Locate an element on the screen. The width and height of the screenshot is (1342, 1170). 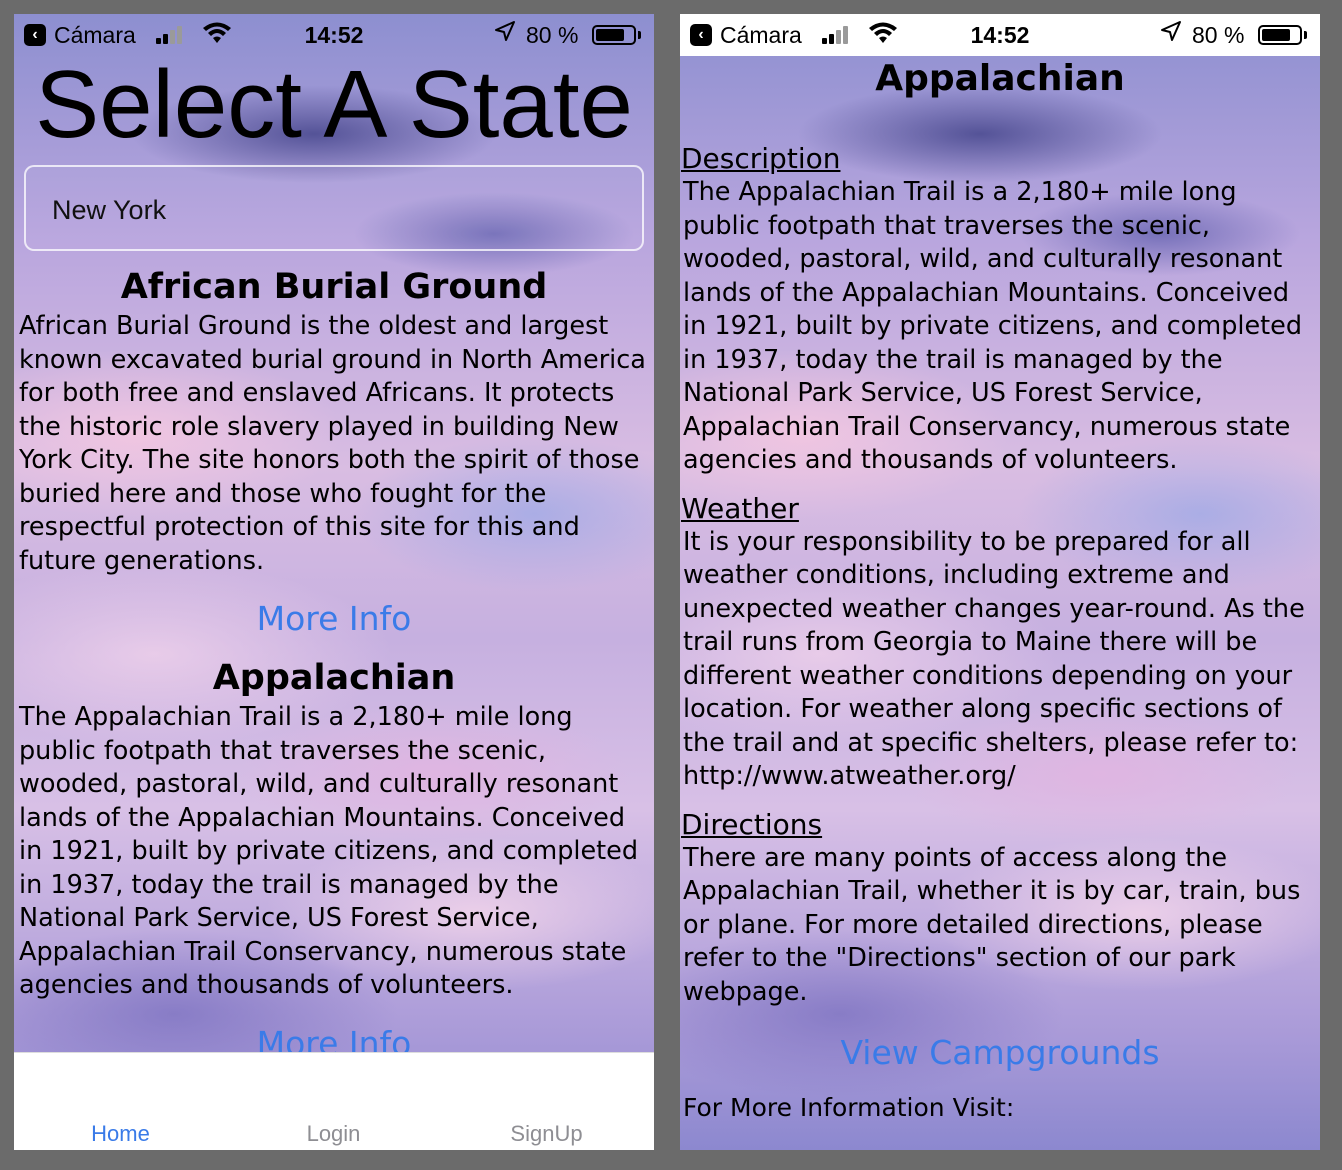
park-name: Appalachian is located at coordinates (334, 678).